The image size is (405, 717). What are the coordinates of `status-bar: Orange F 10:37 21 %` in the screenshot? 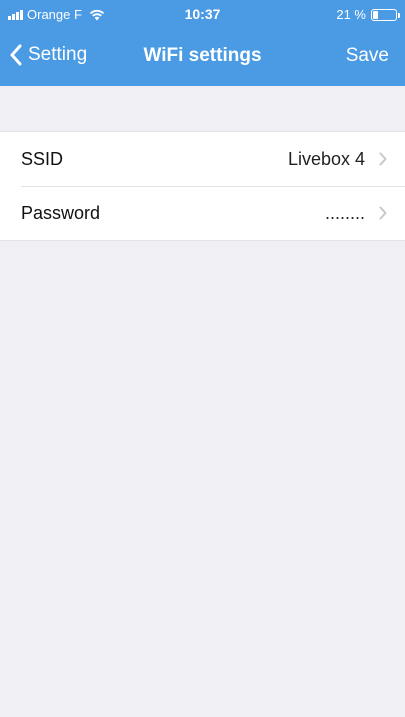 It's located at (202, 15).